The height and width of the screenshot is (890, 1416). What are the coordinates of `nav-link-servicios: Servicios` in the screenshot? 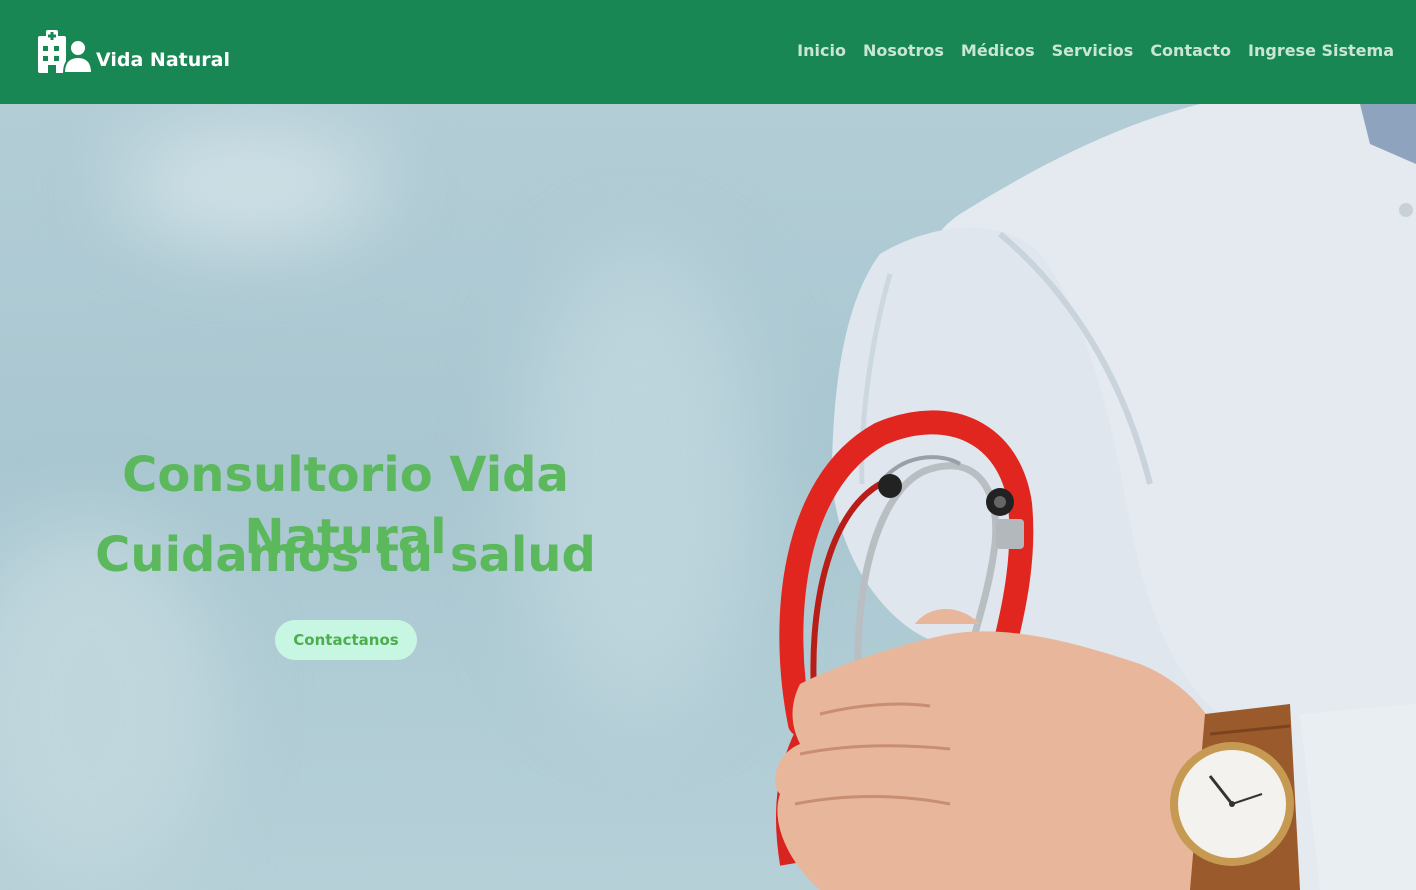 It's located at (1093, 50).